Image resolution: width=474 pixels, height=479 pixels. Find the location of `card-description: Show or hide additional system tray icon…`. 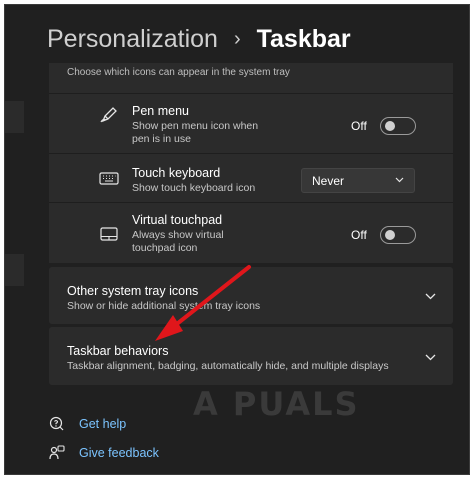

card-description: Show or hide additional system tray icon… is located at coordinates (164, 306).